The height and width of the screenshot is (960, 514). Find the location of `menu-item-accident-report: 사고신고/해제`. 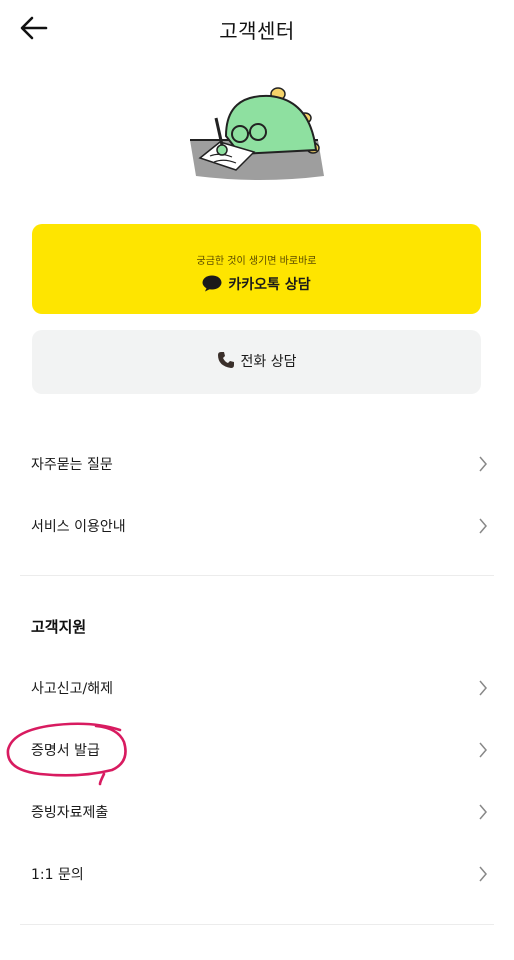

menu-item-accident-report: 사고신고/해제 is located at coordinates (257, 688).